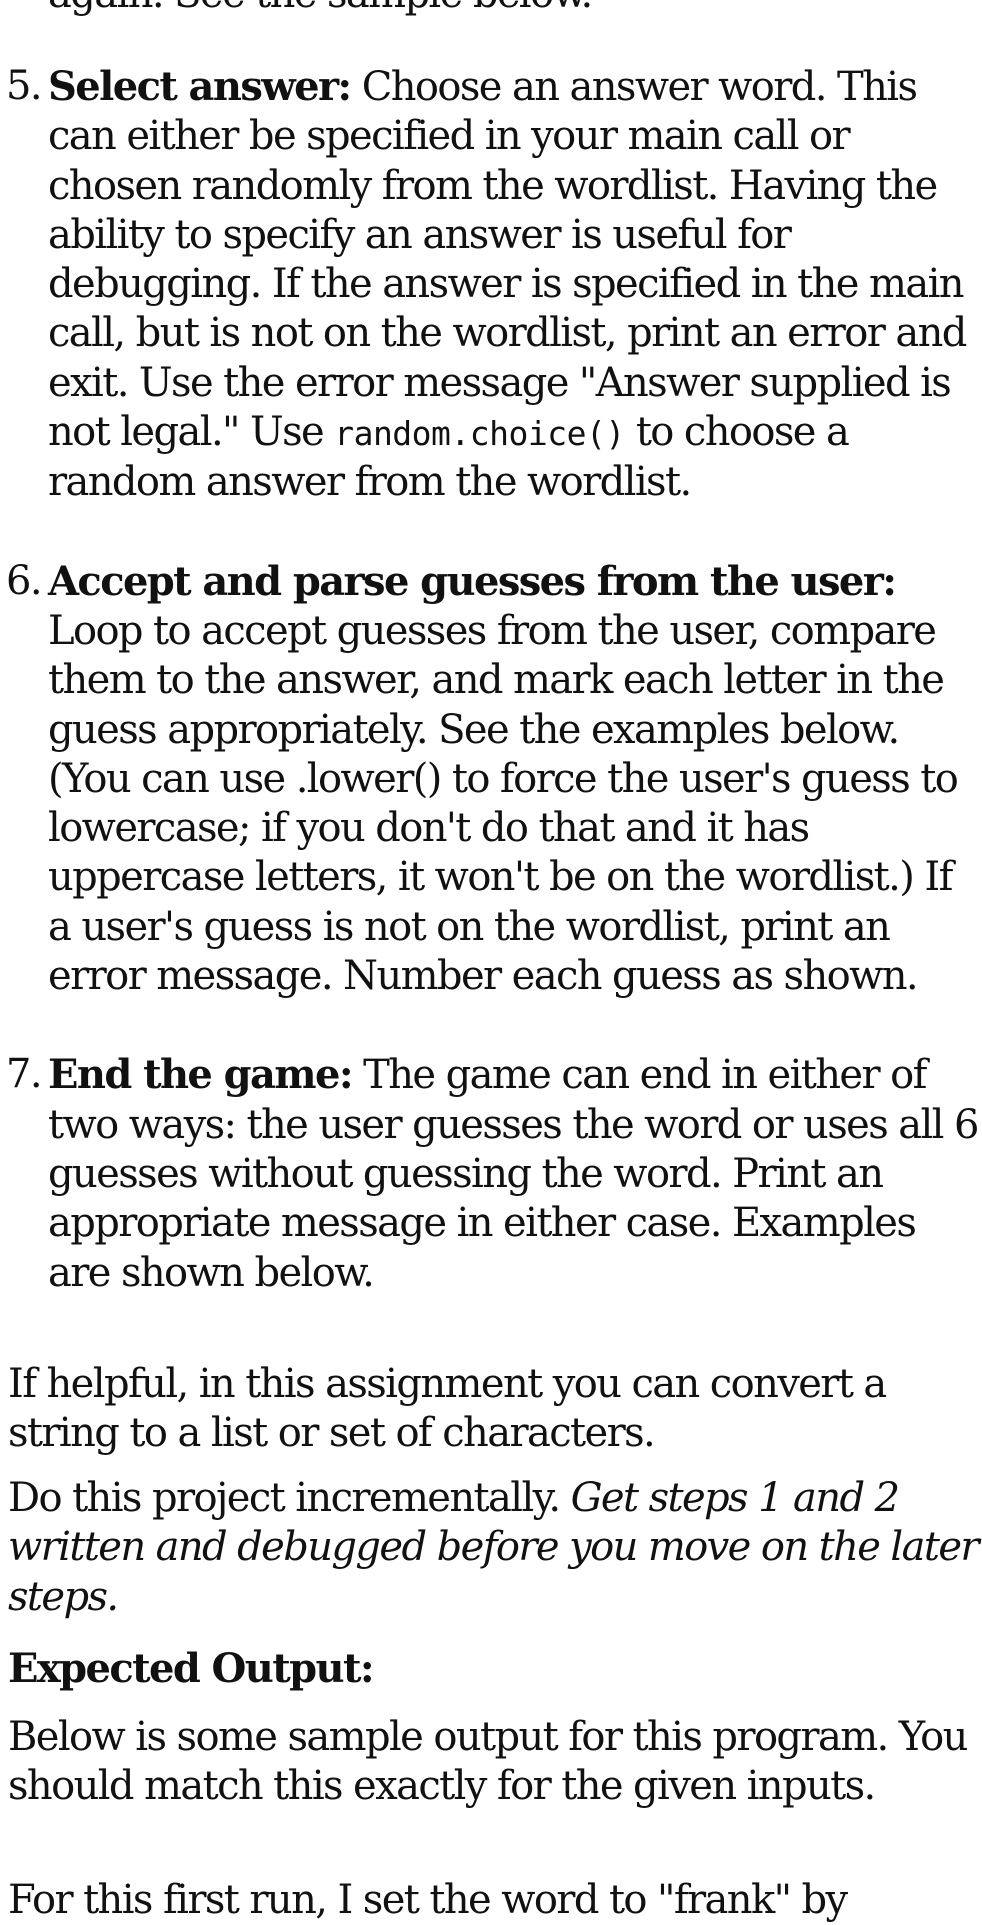 The width and height of the screenshot is (982, 1925). What do you see at coordinates (191, 1668) in the screenshot?
I see `expected-output-heading: Expected Output:` at bounding box center [191, 1668].